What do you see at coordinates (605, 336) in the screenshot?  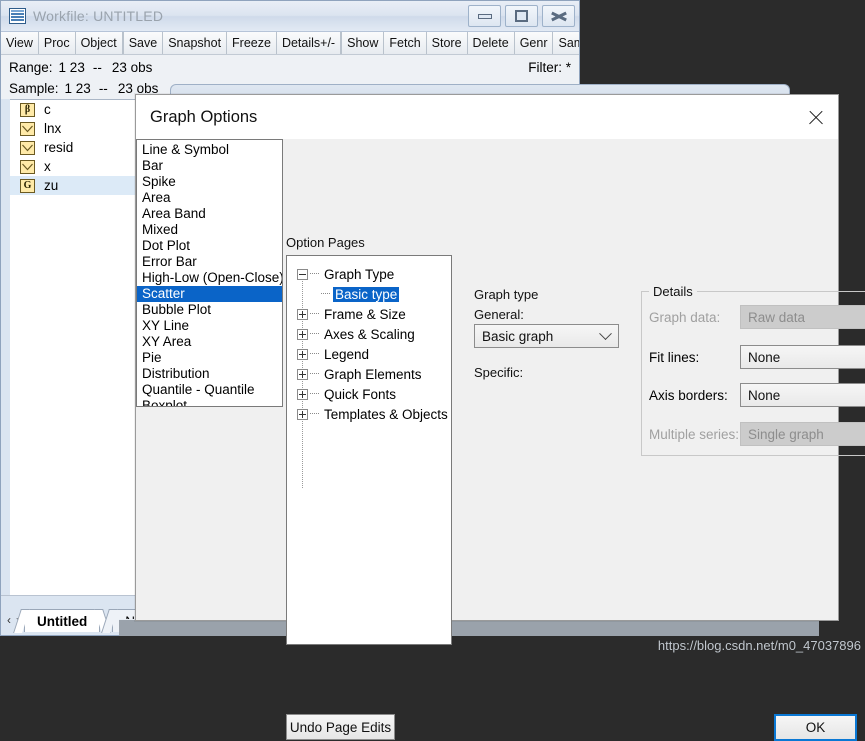 I see `chevron-down-icon` at bounding box center [605, 336].